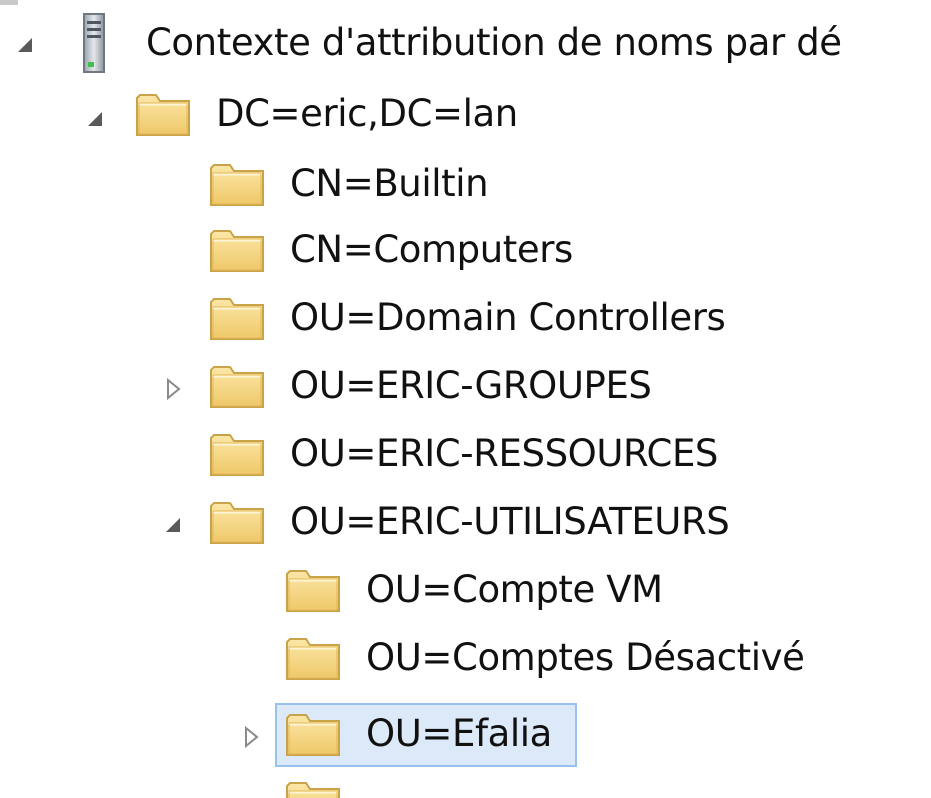  I want to click on tree-node-label: OU=ERIC-RESSOURCES, so click(504, 453).